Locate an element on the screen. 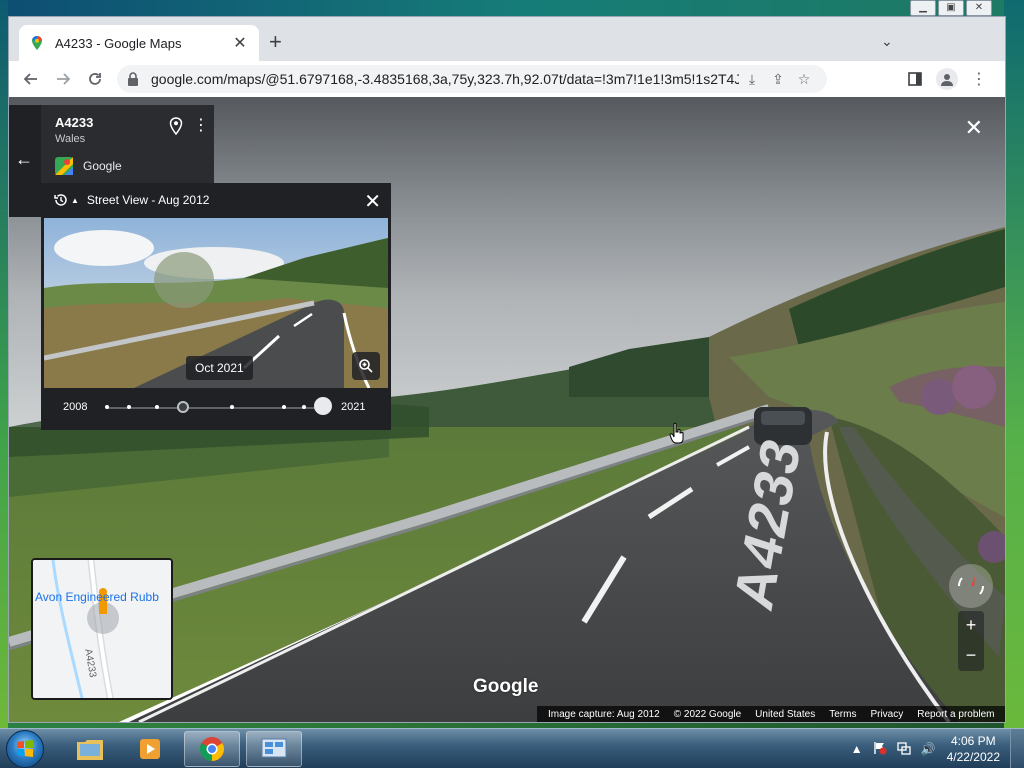 This screenshot has width=1024, height=768. time-travel-header: ▲ Street View - Aug 2012 is located at coordinates (216, 200).